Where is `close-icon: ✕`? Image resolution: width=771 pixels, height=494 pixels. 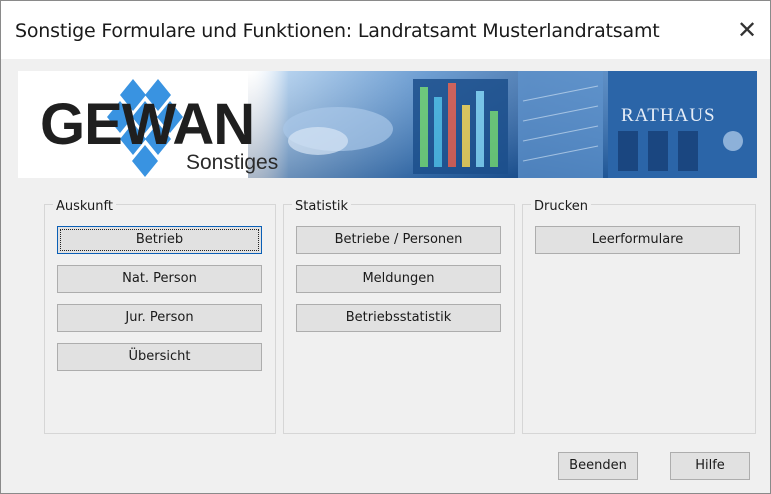
close-icon: ✕ is located at coordinates (747, 30).